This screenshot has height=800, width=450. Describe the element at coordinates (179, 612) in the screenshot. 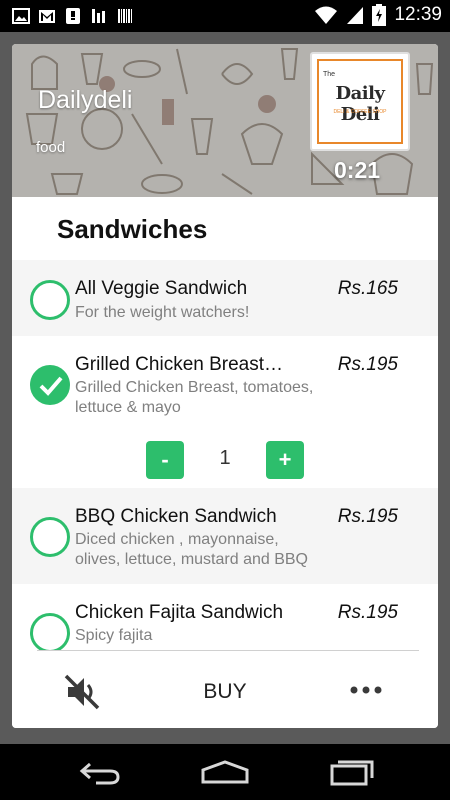

I see `item-name: Chicken Fajita Sandwich` at that location.